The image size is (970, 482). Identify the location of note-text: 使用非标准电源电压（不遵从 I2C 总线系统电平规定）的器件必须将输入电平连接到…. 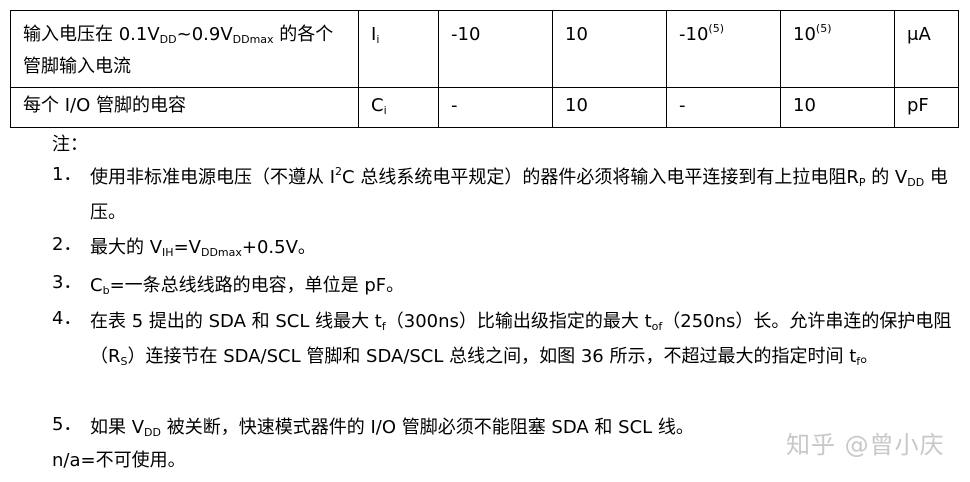
(519, 194).